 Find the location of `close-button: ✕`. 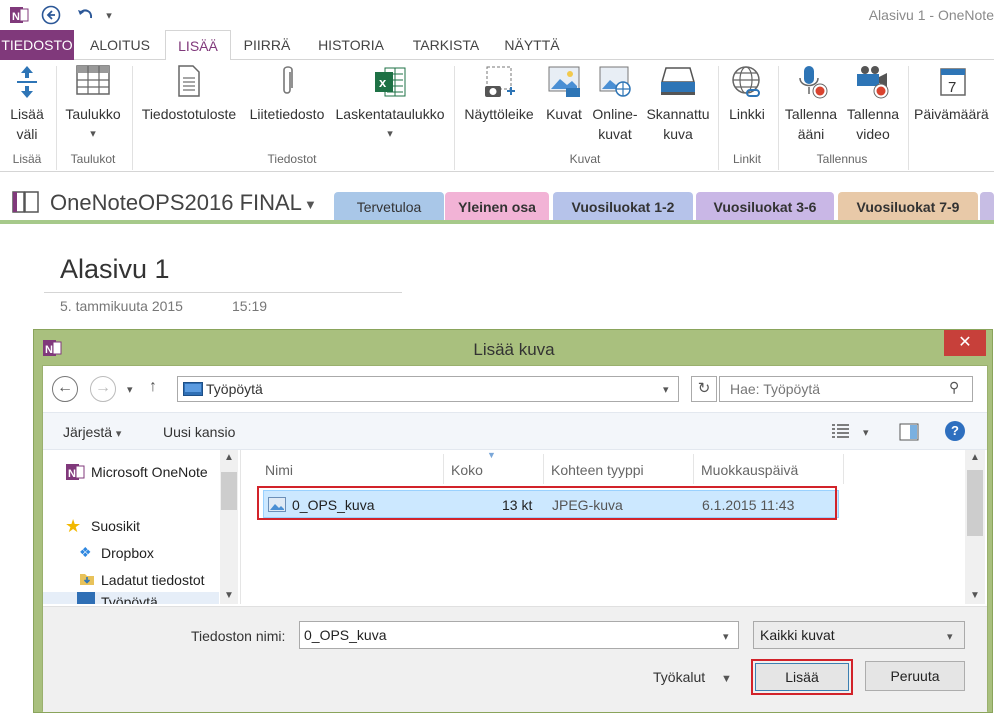

close-button: ✕ is located at coordinates (965, 343).